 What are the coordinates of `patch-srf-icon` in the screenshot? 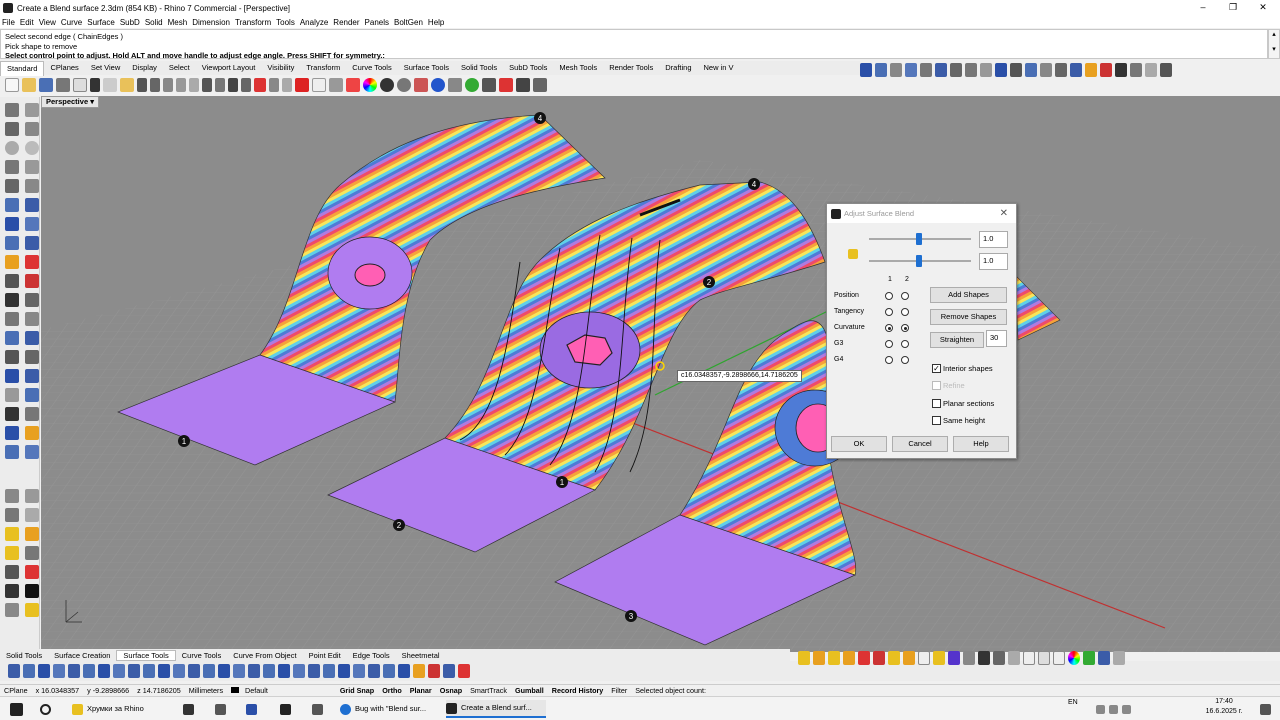 It's located at (224, 671).